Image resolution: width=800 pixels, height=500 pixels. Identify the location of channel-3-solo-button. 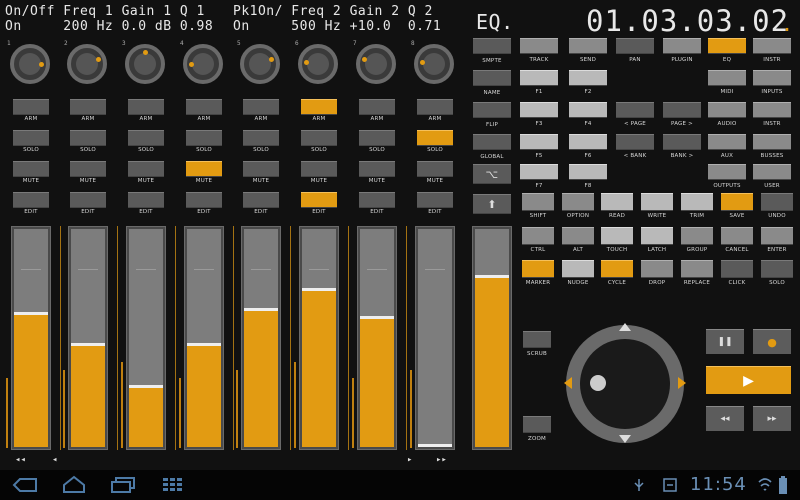
(146, 138).